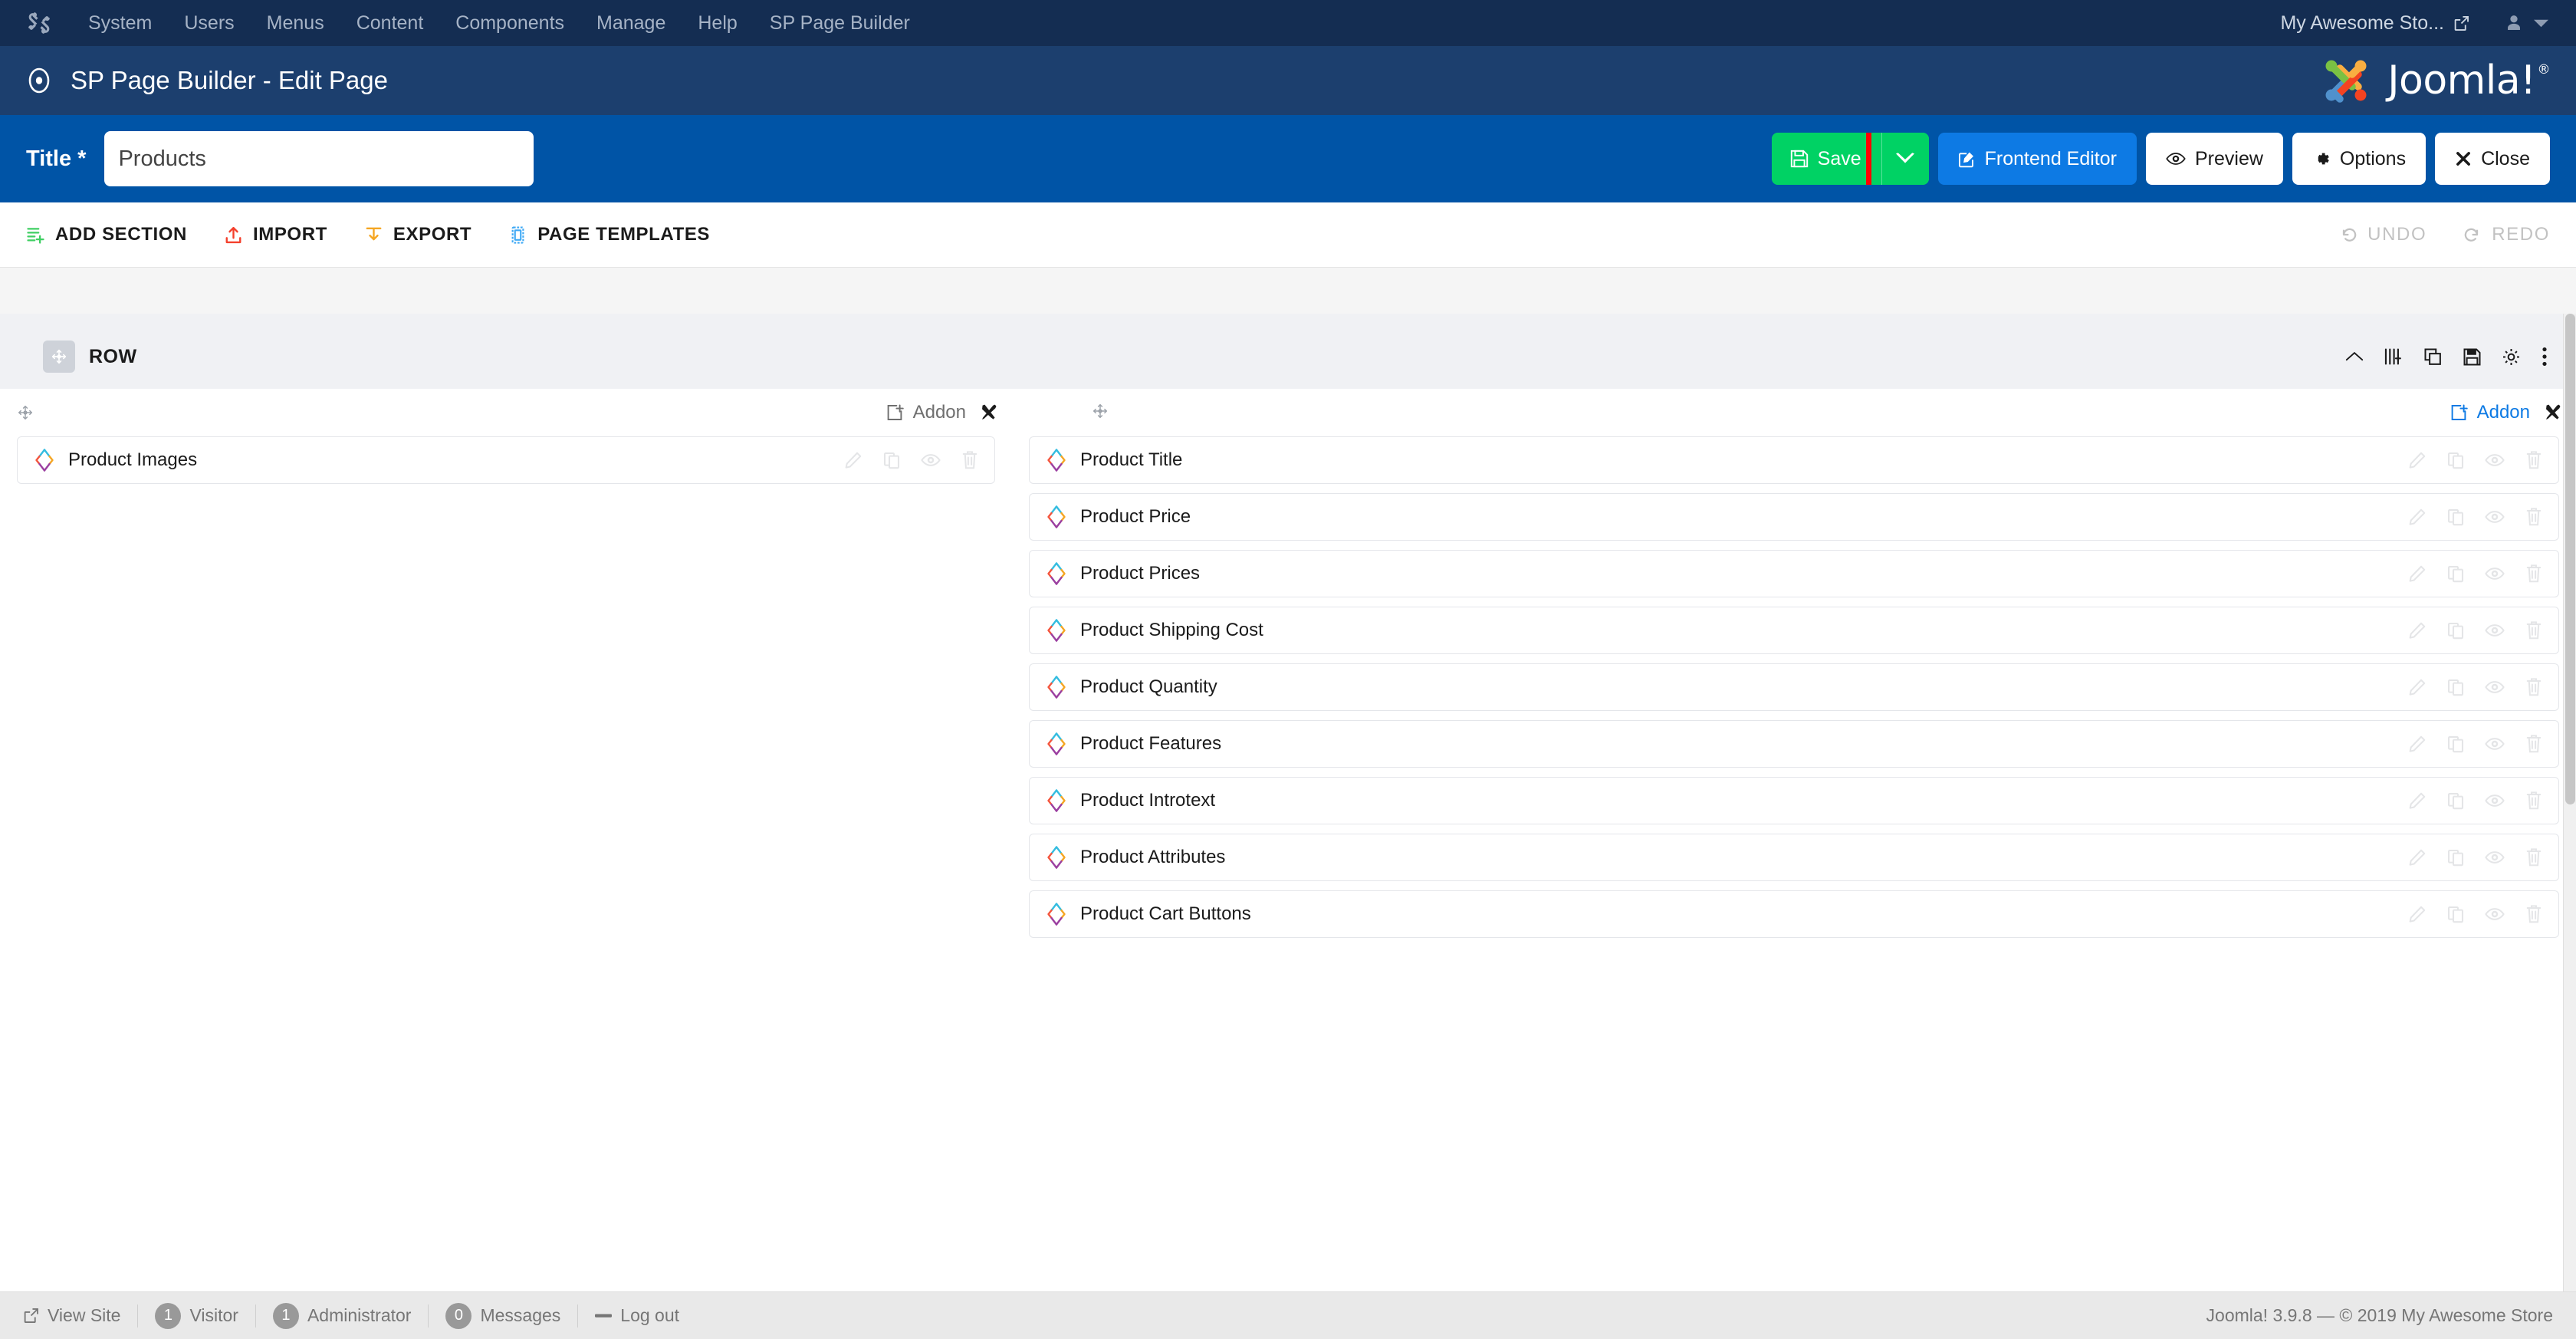 Image resolution: width=2576 pixels, height=1339 pixels. What do you see at coordinates (2354, 356) in the screenshot?
I see `chevron-up-icon` at bounding box center [2354, 356].